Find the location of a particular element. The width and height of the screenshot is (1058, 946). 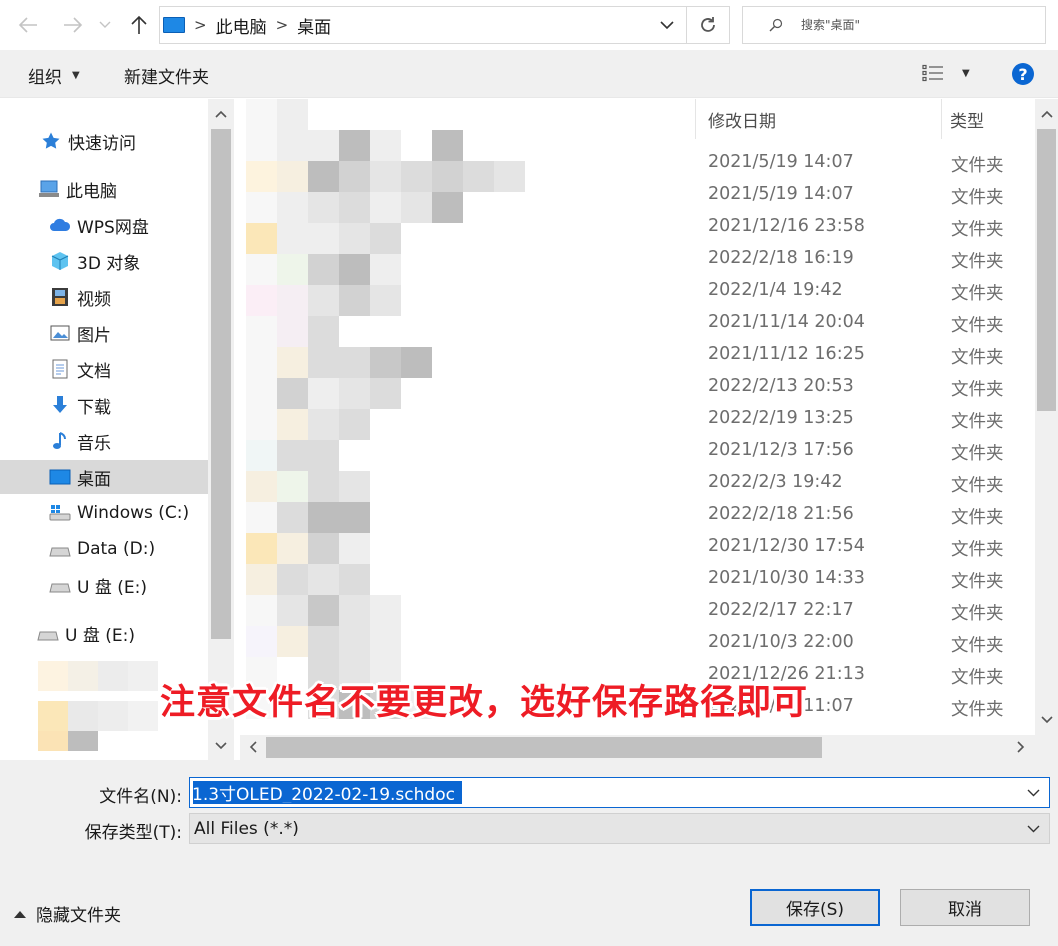

column-header-date: 修改日期 is located at coordinates (742, 119).